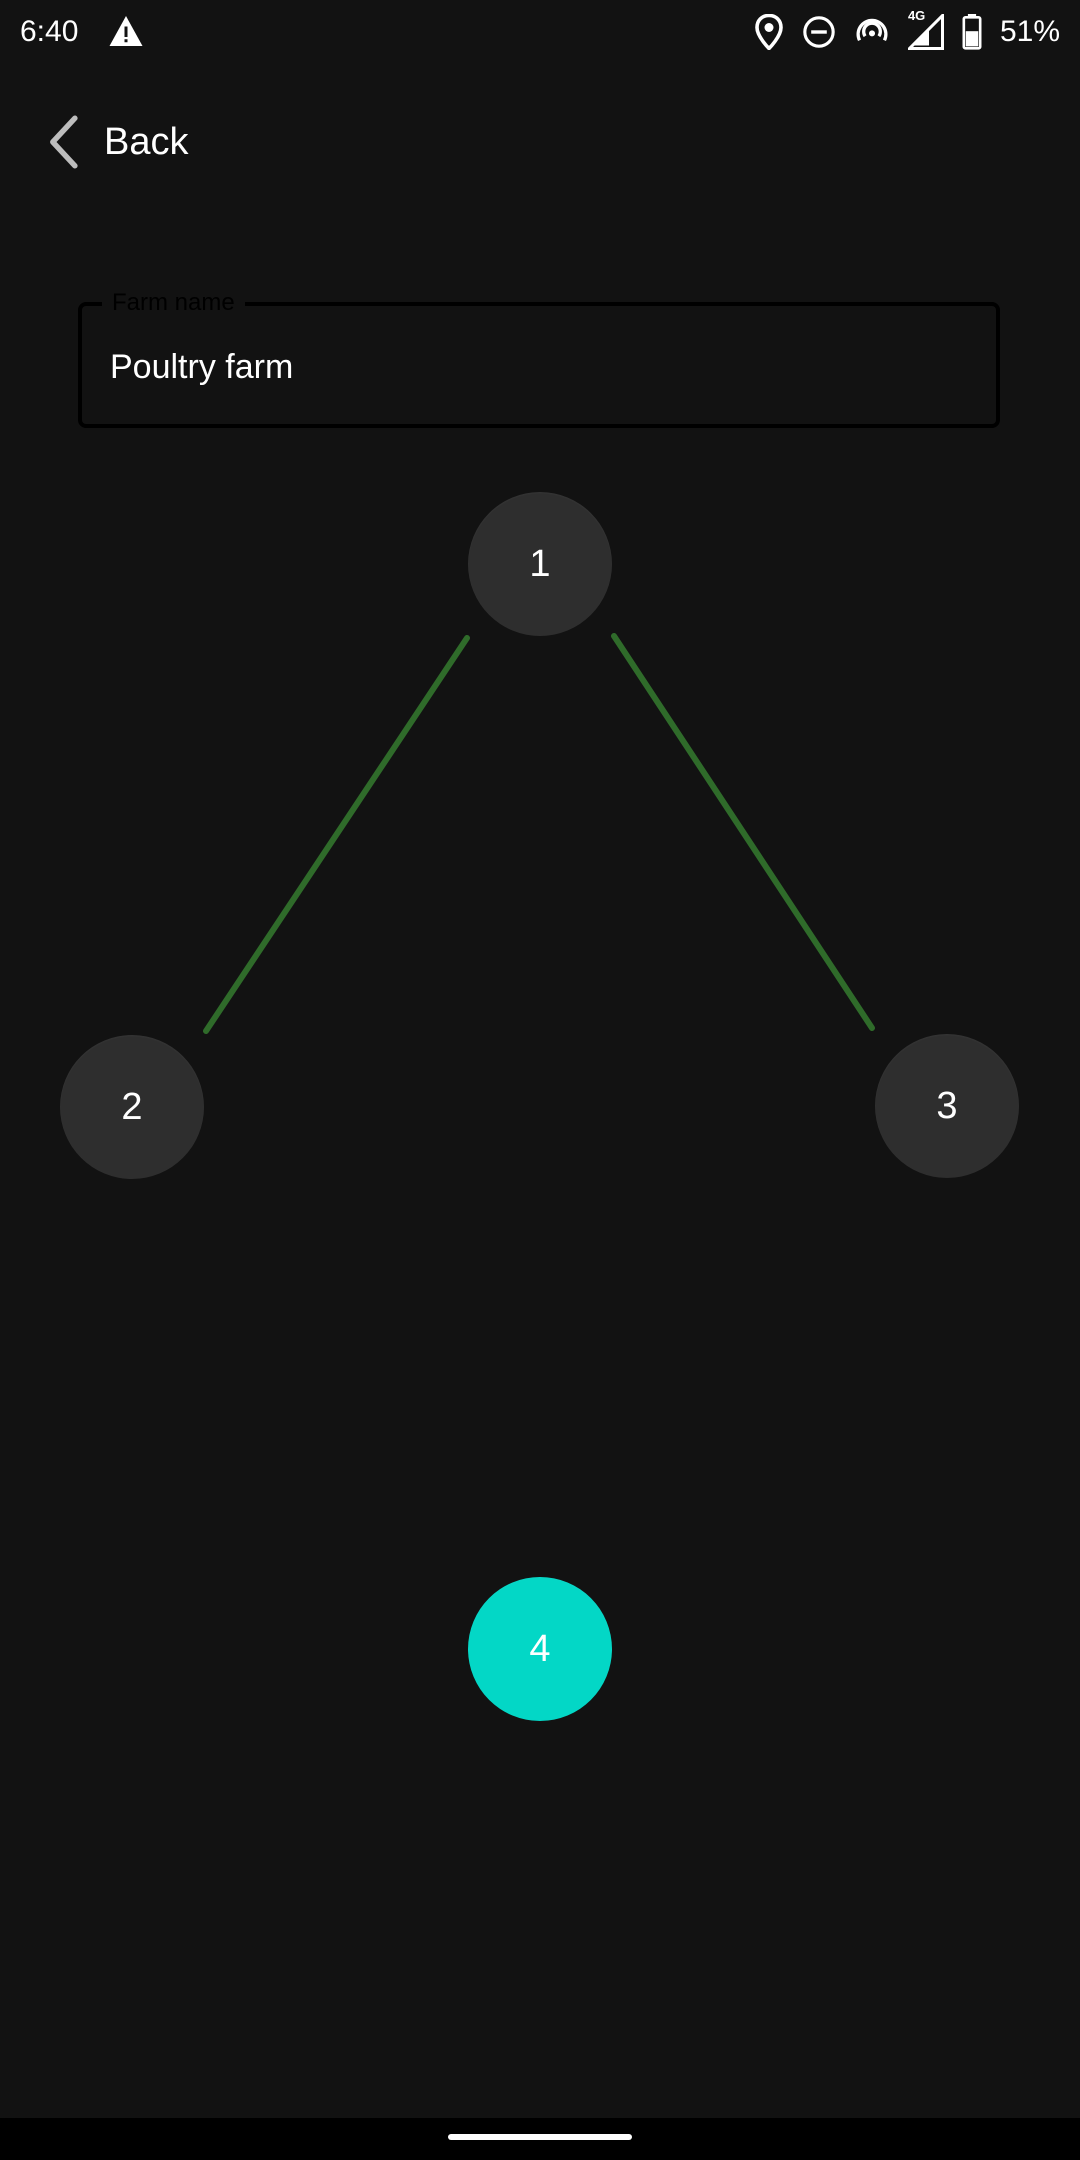  What do you see at coordinates (819, 32) in the screenshot?
I see `do-not-disturb-icon` at bounding box center [819, 32].